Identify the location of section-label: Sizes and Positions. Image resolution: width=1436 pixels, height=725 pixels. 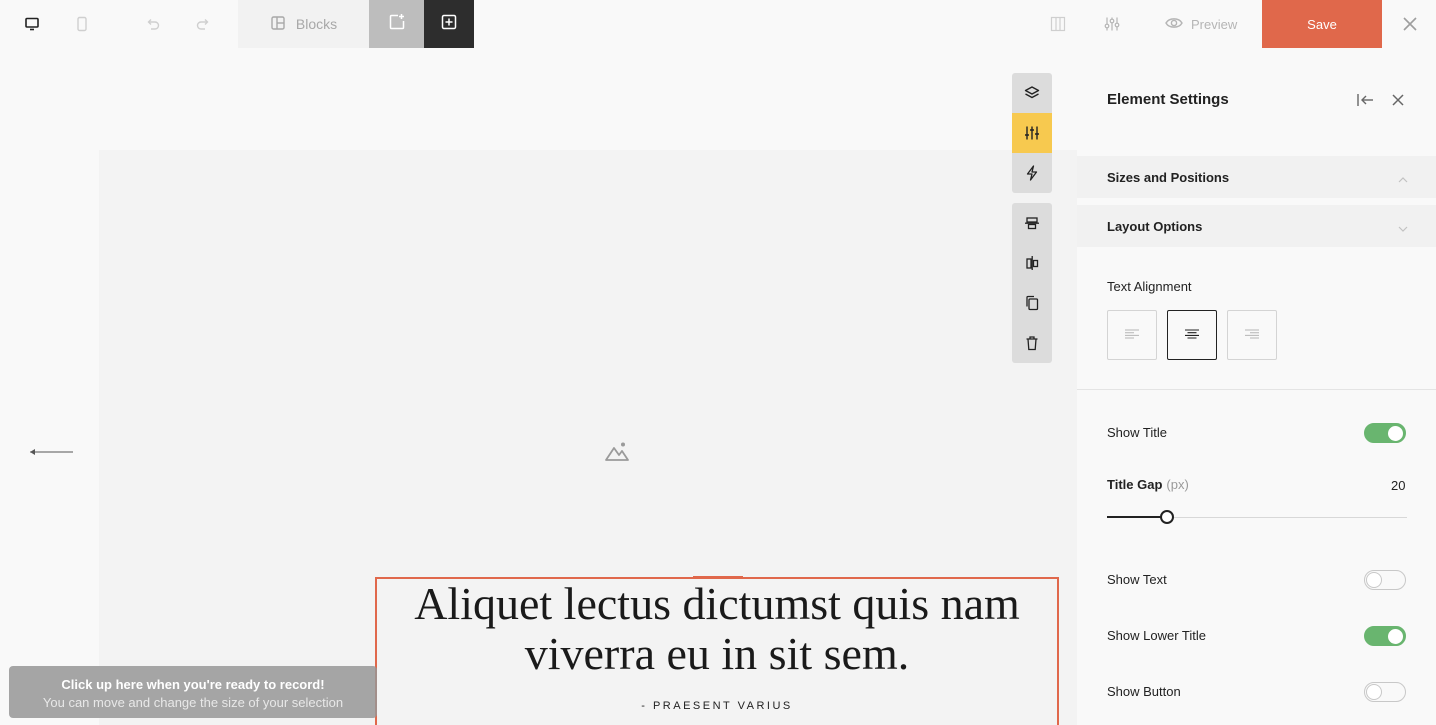
(1168, 177).